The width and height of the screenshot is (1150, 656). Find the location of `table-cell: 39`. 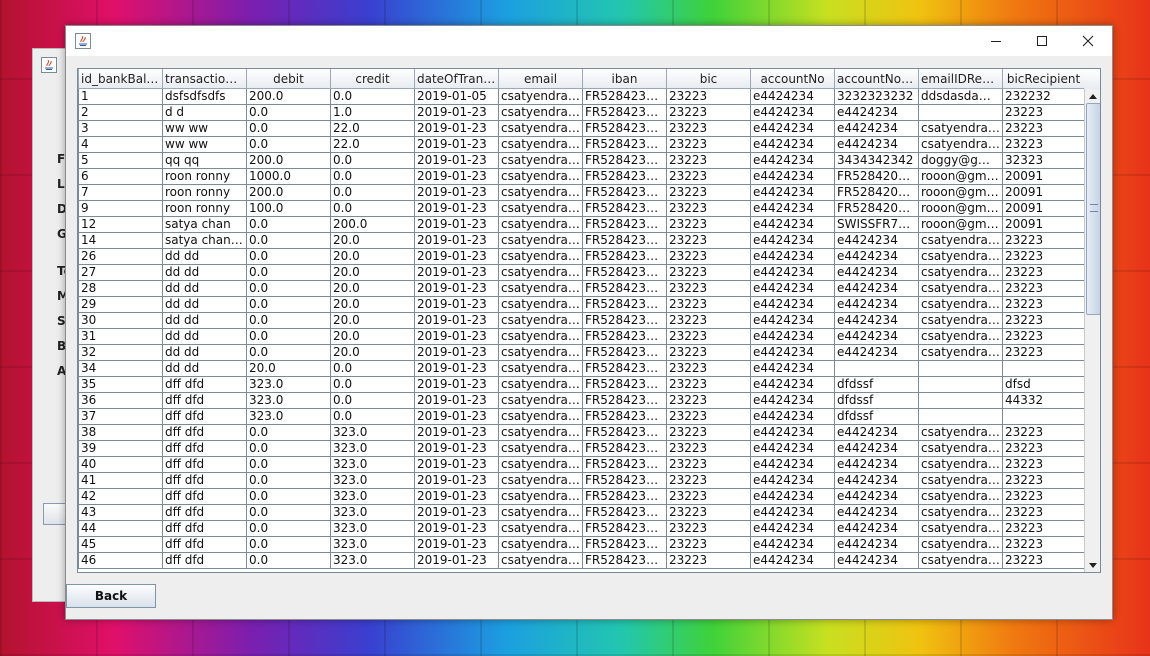

table-cell: 39 is located at coordinates (120, 448).